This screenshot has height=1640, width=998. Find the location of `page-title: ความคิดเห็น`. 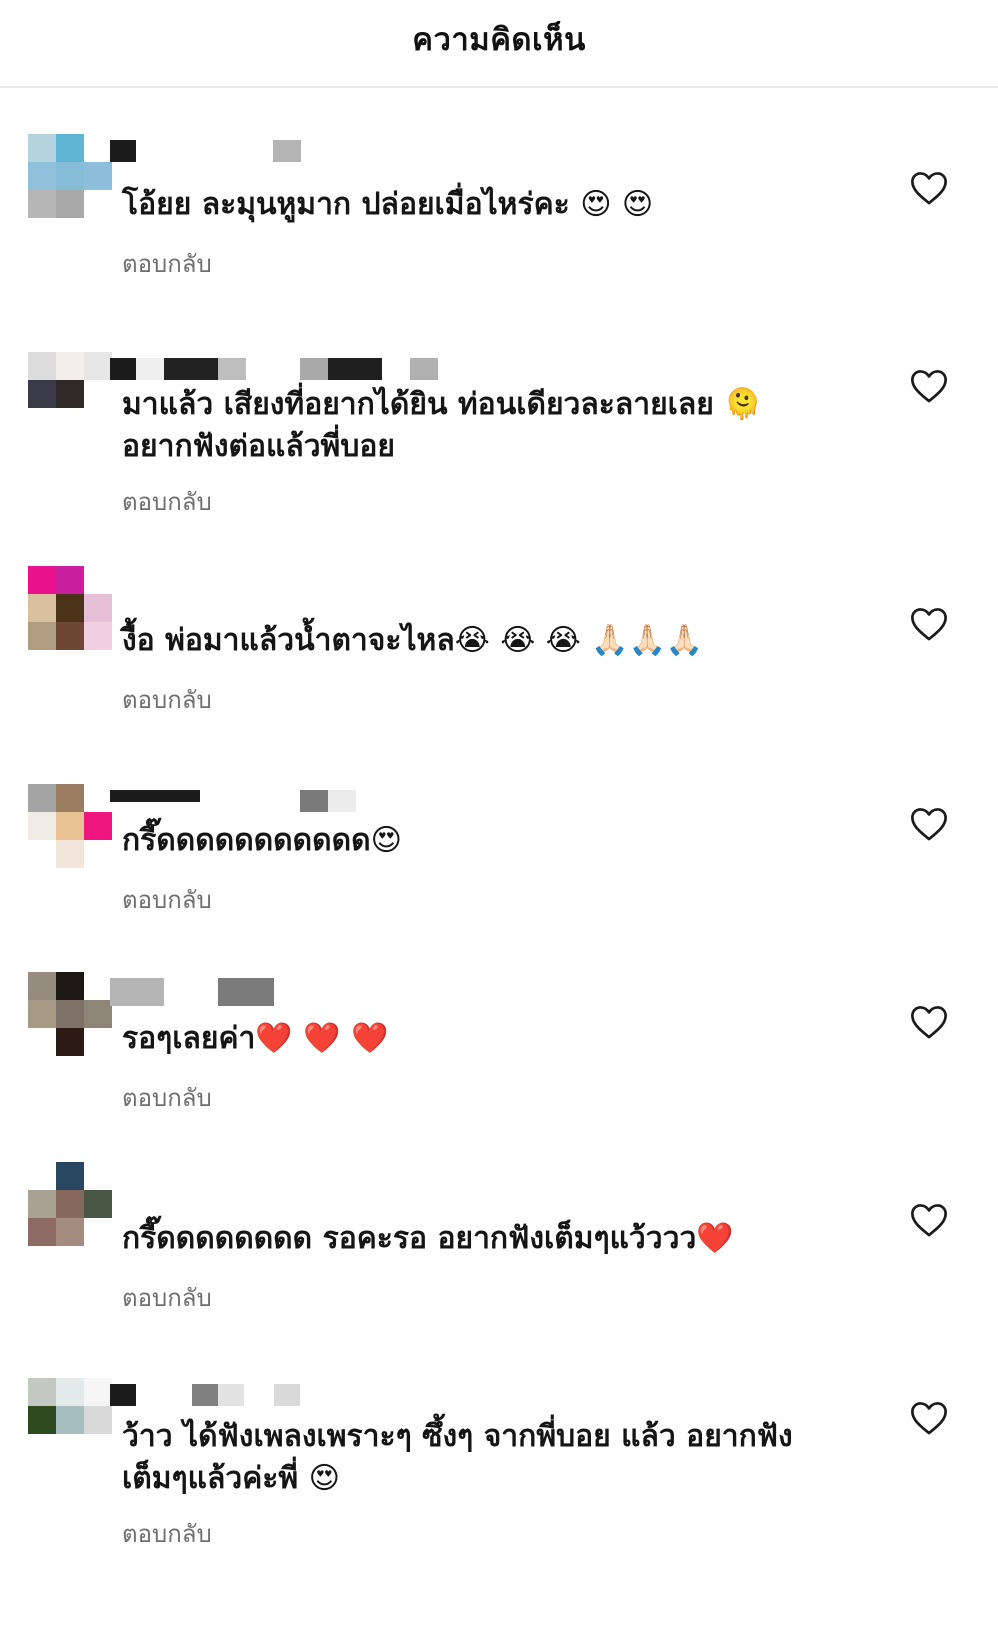

page-title: ความคิดเห็น is located at coordinates (499, 40).